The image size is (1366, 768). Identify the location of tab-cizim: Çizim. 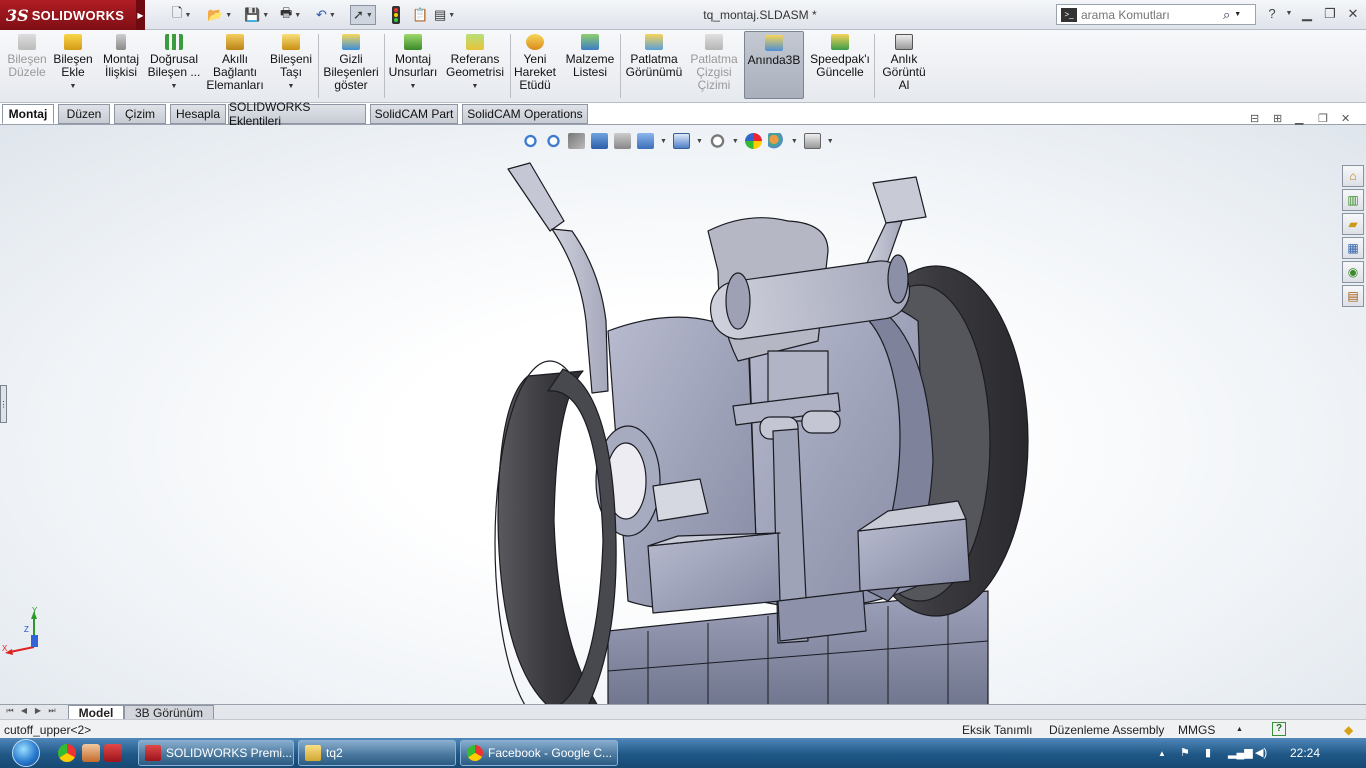
(140, 114).